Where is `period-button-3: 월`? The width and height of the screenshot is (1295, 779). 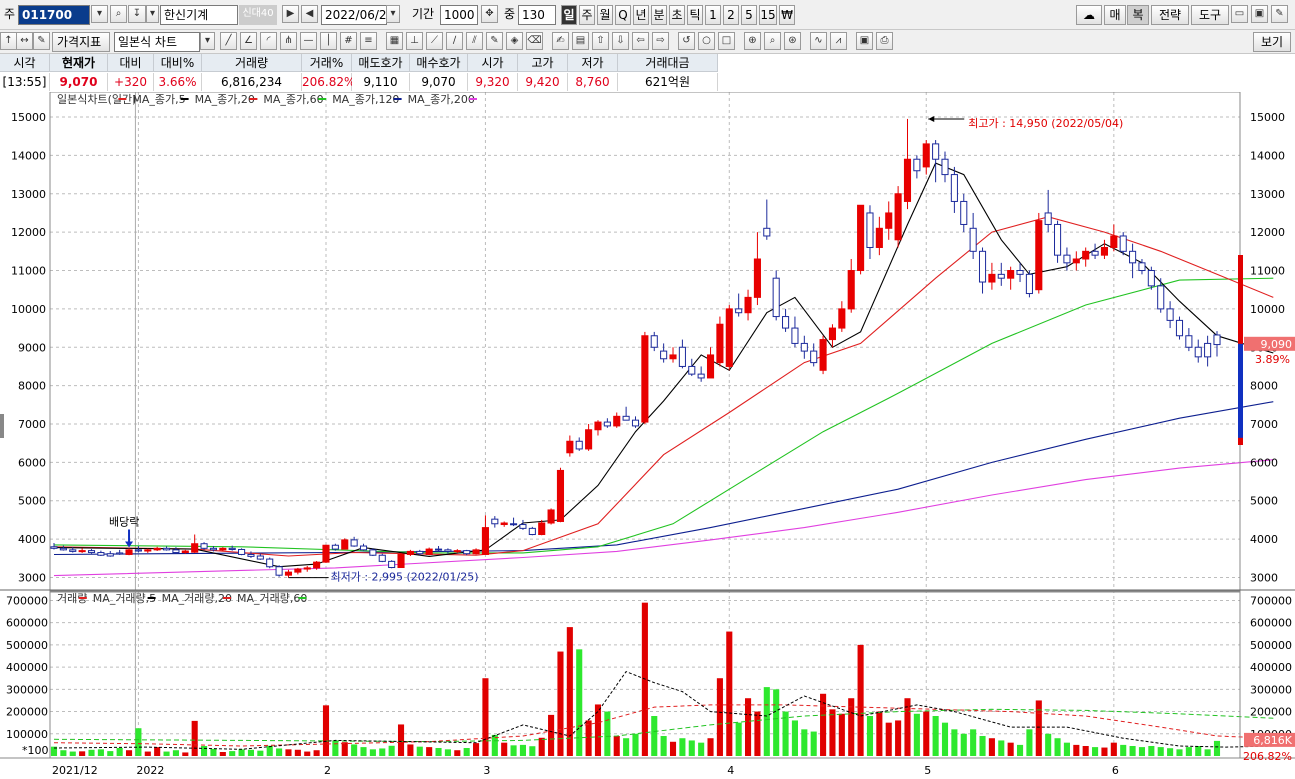
period-button-3: 월 is located at coordinates (605, 15).